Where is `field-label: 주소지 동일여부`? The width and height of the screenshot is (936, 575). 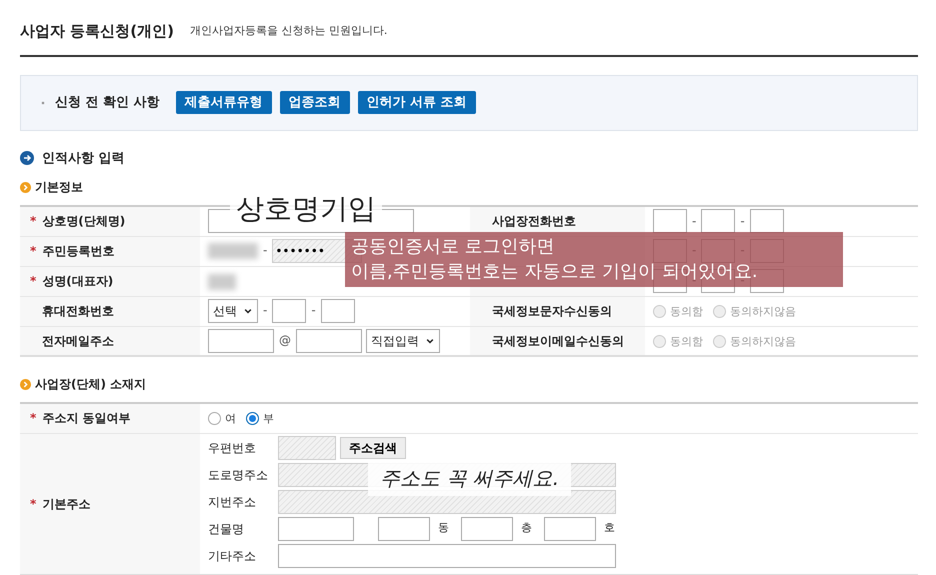
field-label: 주소지 동일여부 is located at coordinates (86, 418).